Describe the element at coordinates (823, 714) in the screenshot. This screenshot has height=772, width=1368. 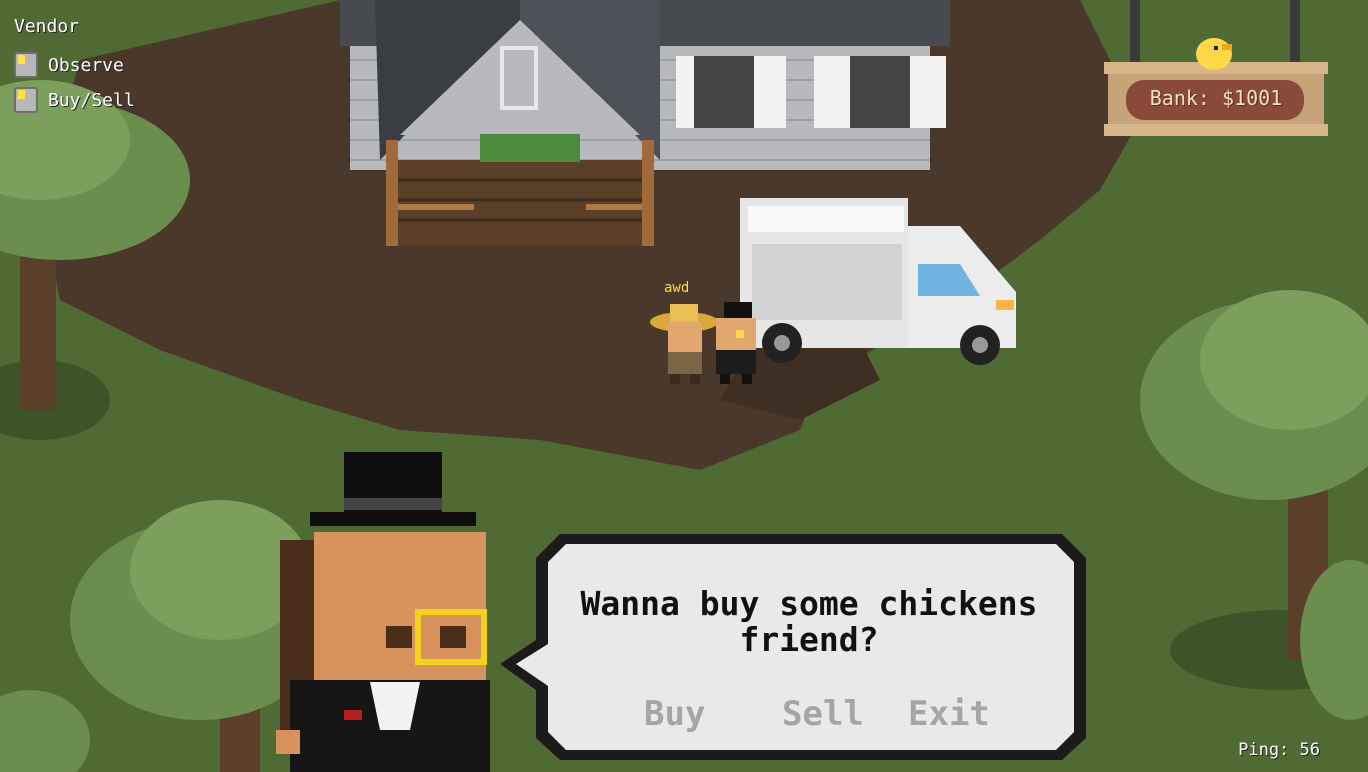
I see `sell-button: Sell` at that location.